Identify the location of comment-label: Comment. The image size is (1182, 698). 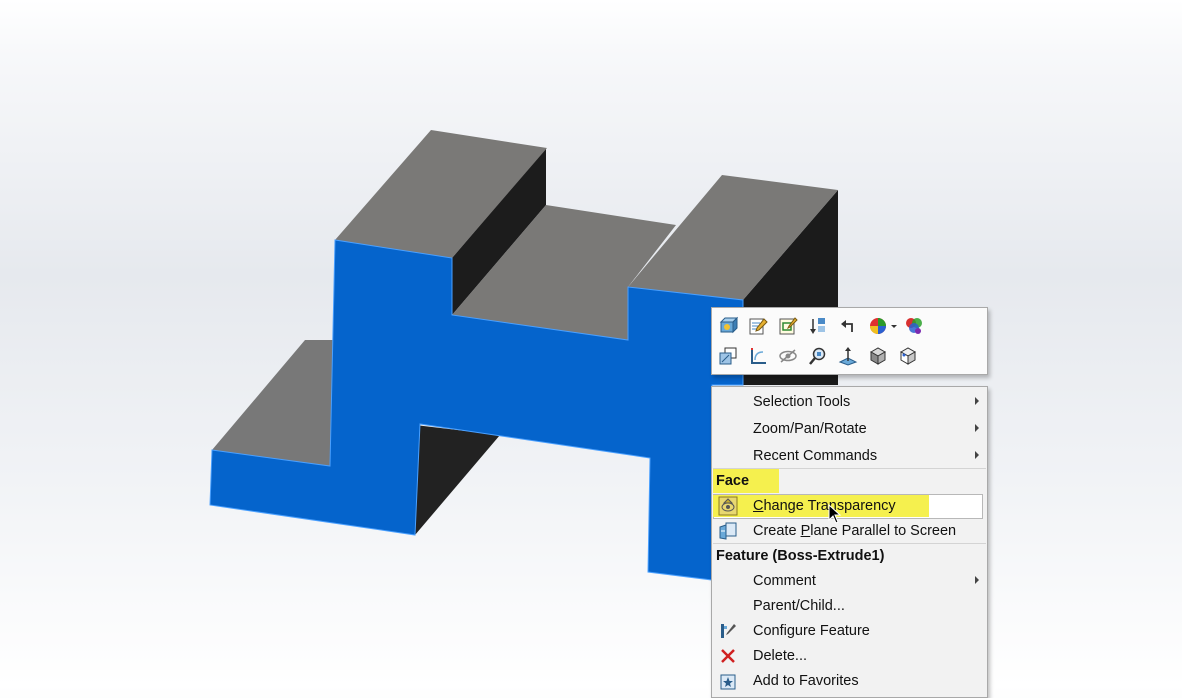
(784, 581).